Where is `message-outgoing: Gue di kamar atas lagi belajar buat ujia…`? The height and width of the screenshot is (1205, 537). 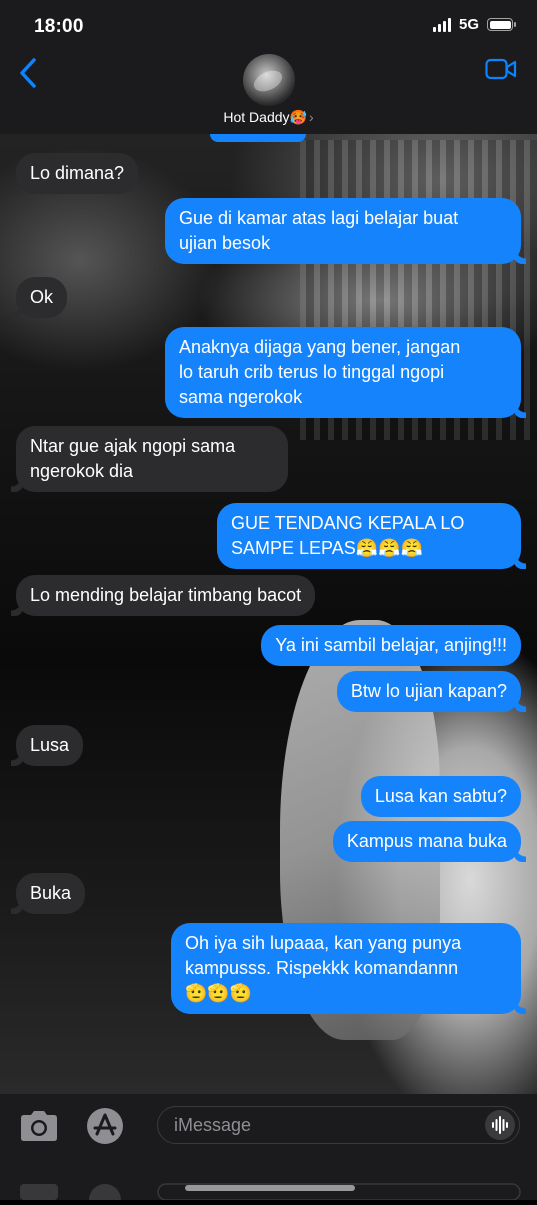
message-outgoing: Gue di kamar atas lagi belajar buat ujia… is located at coordinates (345, 231).